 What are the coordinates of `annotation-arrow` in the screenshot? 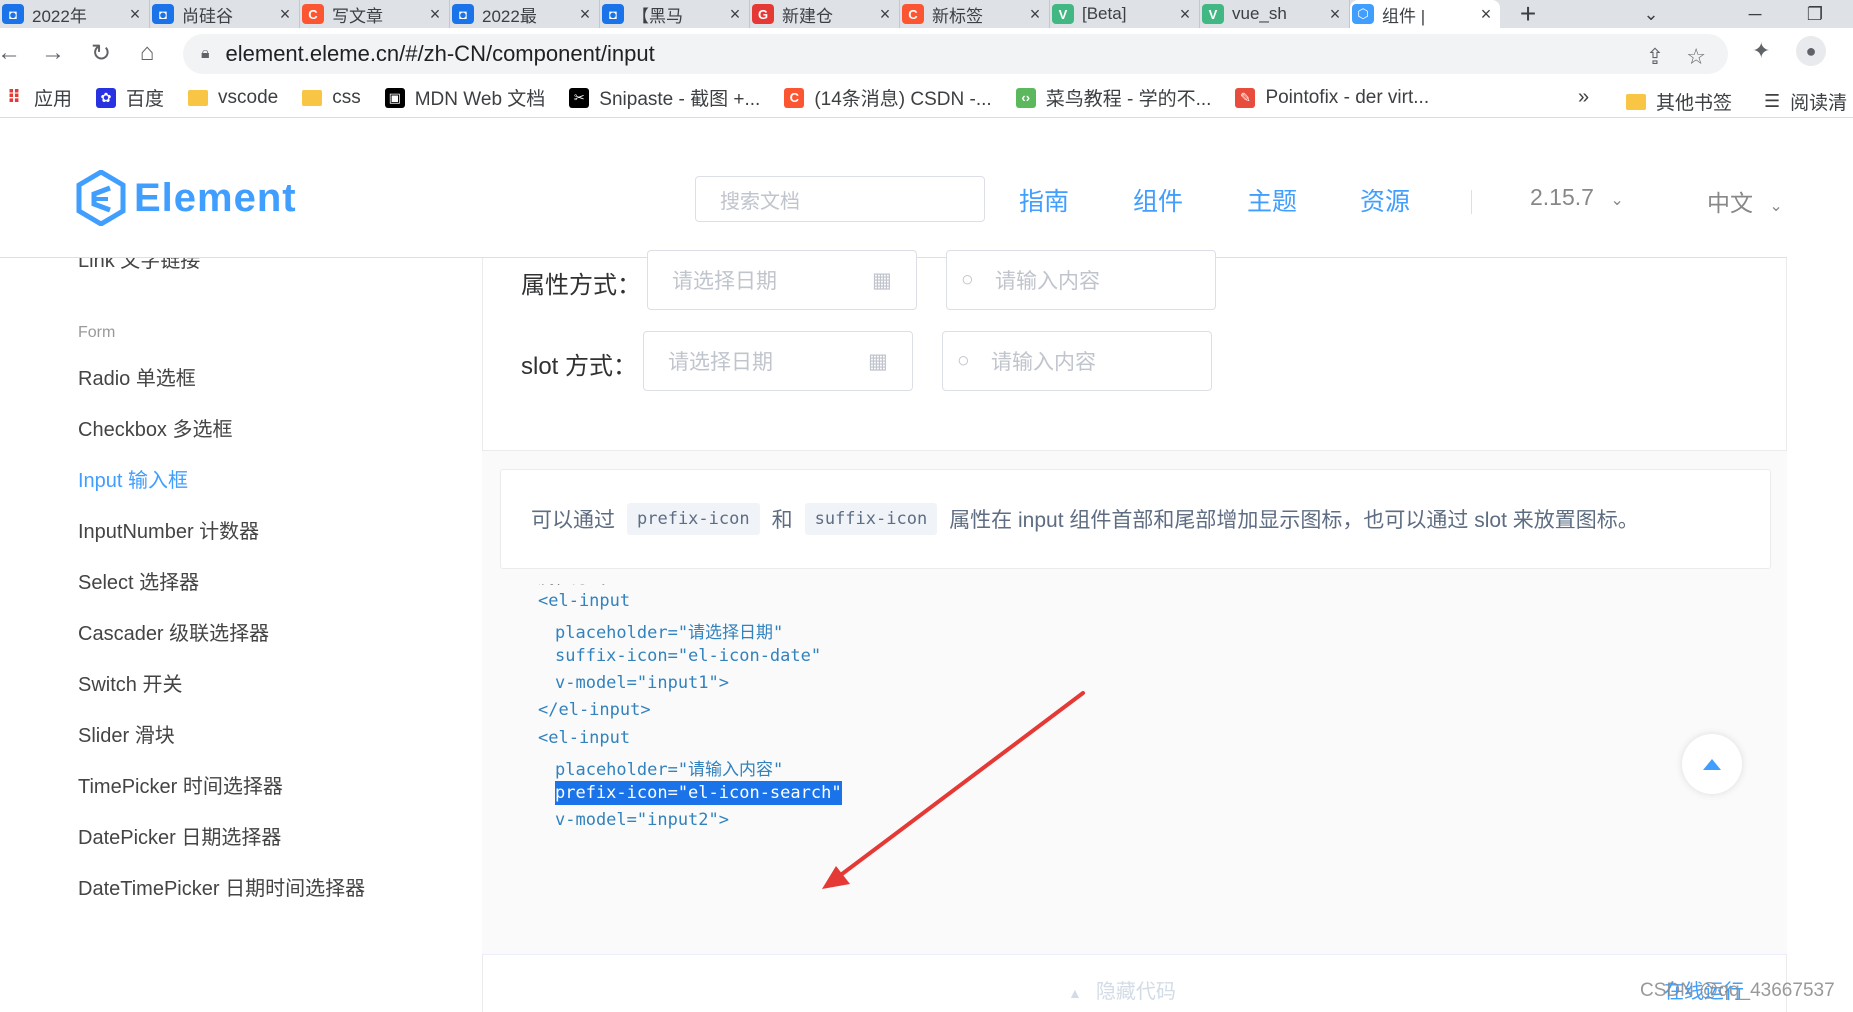 It's located at (953, 790).